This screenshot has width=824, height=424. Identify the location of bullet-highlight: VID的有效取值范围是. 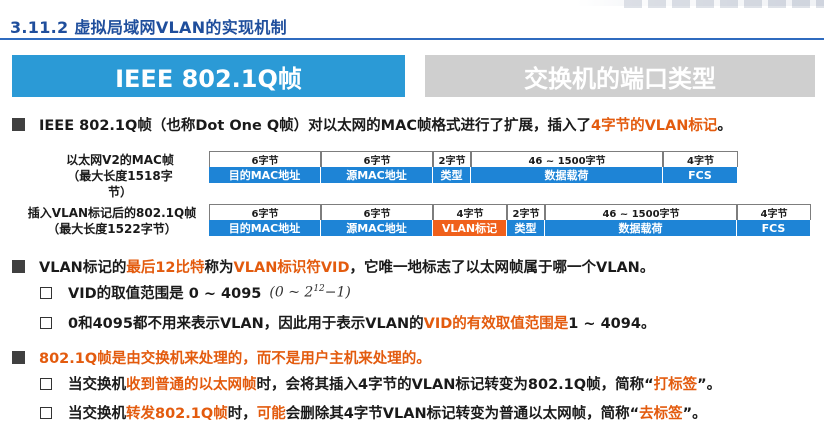
(496, 324).